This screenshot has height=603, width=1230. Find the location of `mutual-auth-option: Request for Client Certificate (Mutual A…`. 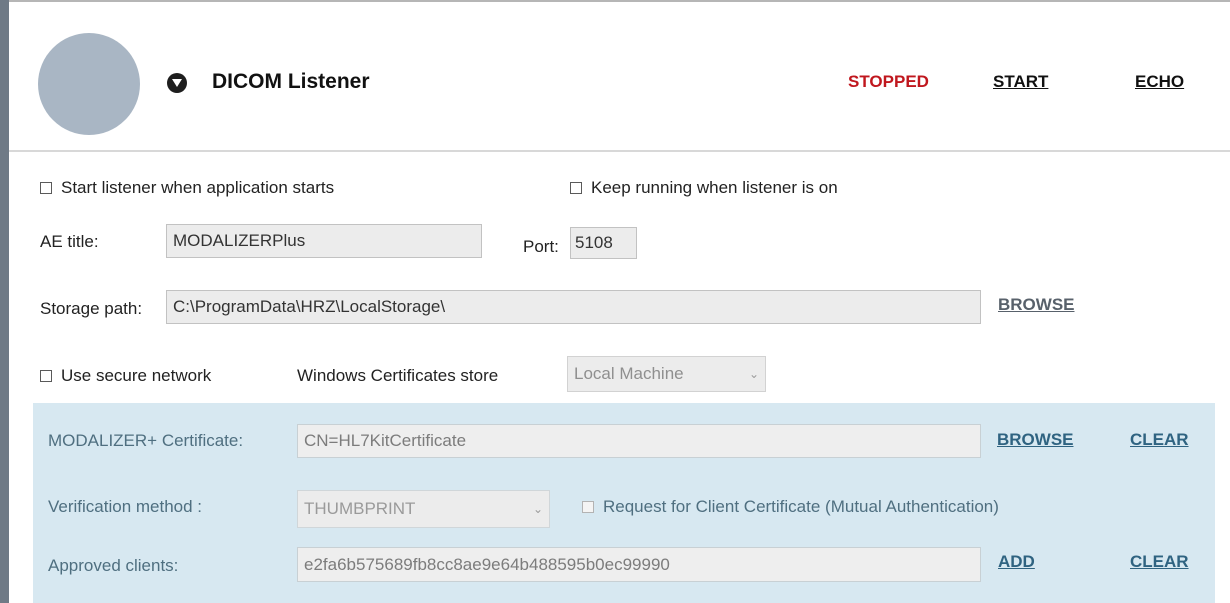

mutual-auth-option: Request for Client Certificate (Mutual A… is located at coordinates (790, 507).